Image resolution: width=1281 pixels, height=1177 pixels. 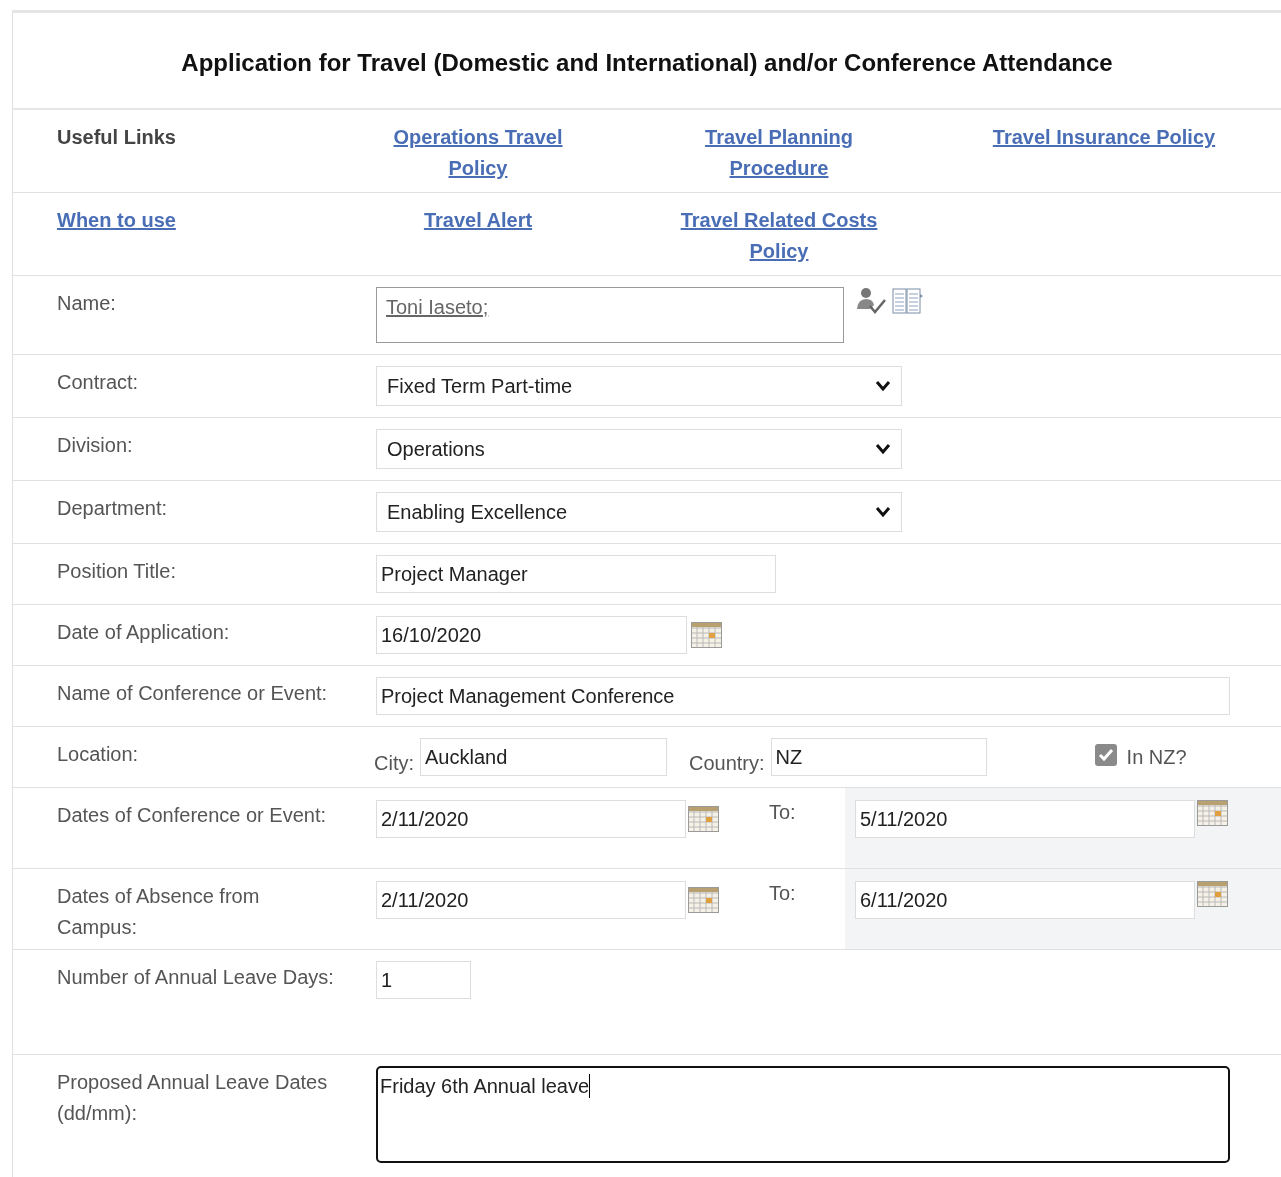 I want to click on address-book-icon, so click(x=908, y=301).